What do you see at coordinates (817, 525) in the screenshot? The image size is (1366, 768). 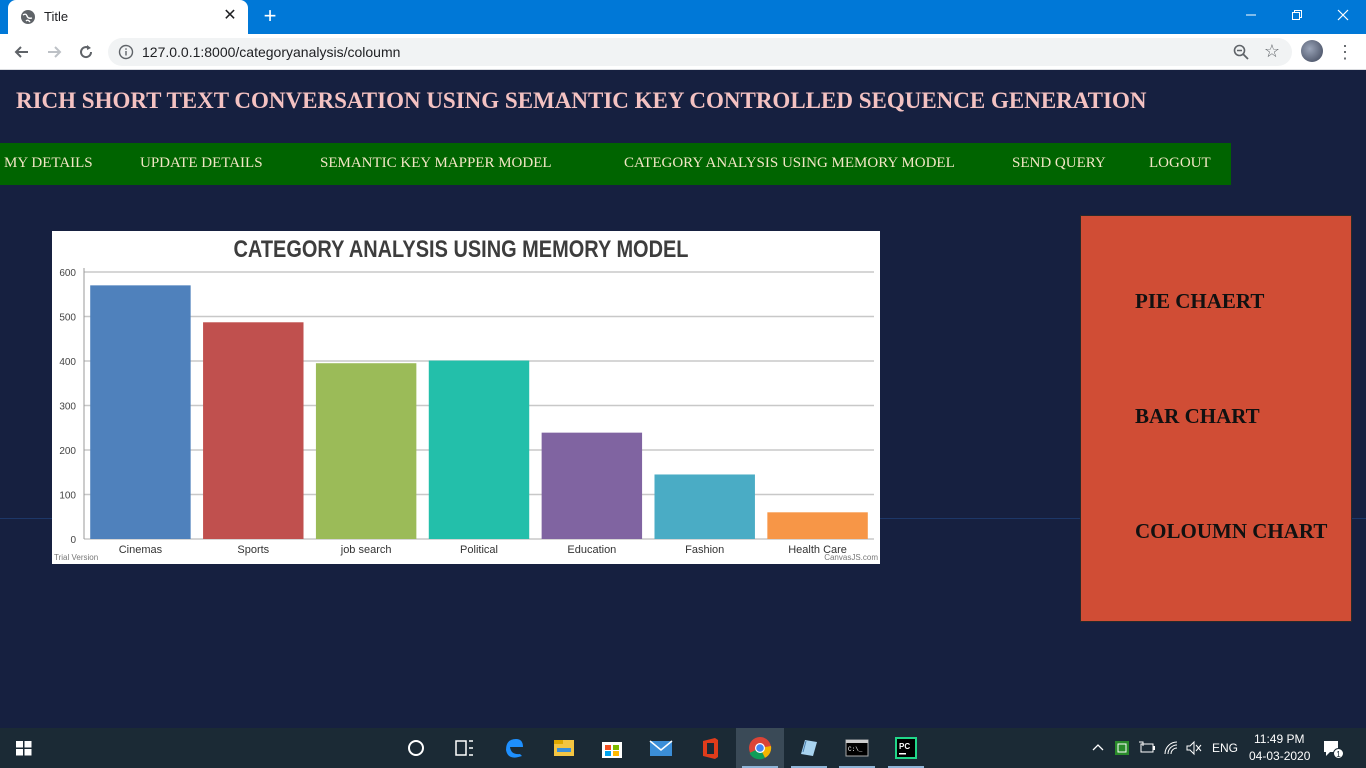 I see `bar-health-care` at bounding box center [817, 525].